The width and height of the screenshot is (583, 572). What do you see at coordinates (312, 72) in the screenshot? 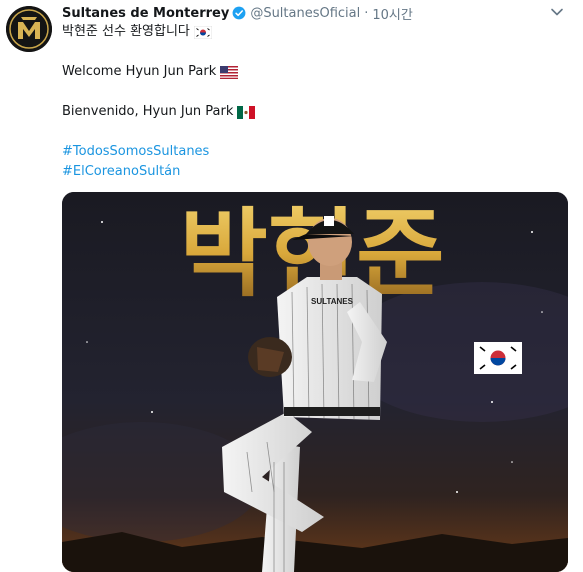
I see `tweet-line-english: Welcome Hyun Jun Park` at bounding box center [312, 72].